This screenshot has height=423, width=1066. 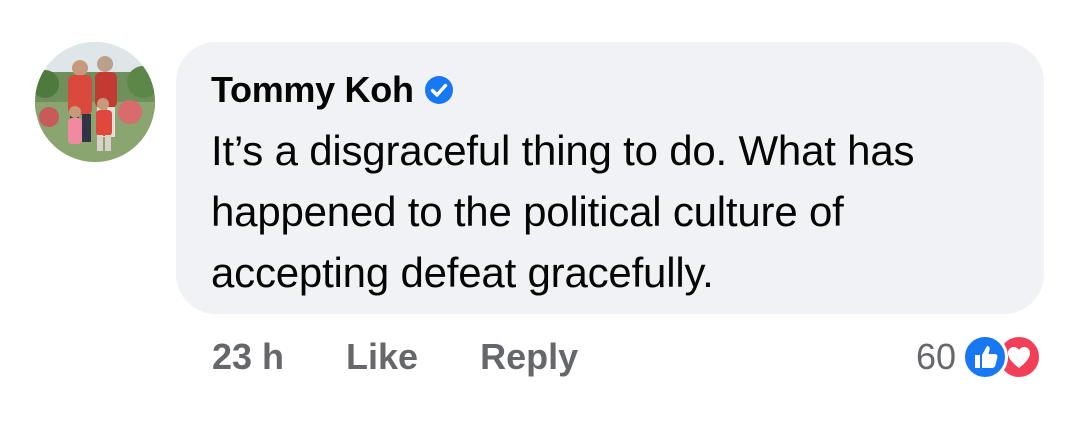 What do you see at coordinates (985, 357) in the screenshot?
I see `like-icon` at bounding box center [985, 357].